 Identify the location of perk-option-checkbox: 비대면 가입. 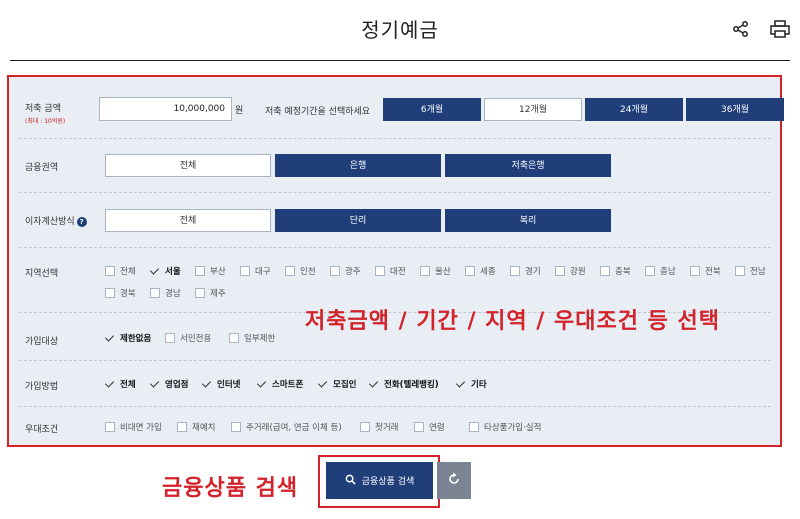
(133, 427).